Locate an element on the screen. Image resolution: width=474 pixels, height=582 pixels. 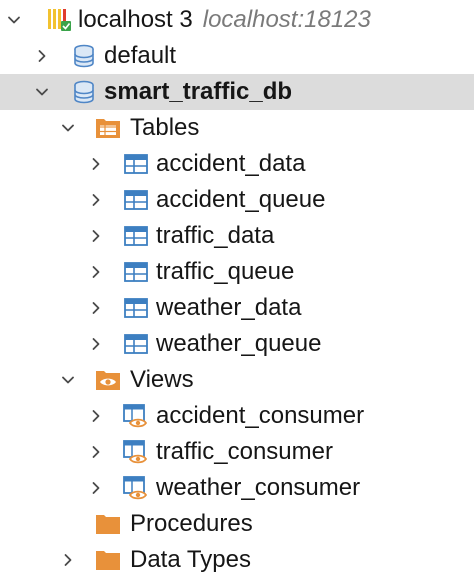
folder-label: Data Types is located at coordinates (190, 559).